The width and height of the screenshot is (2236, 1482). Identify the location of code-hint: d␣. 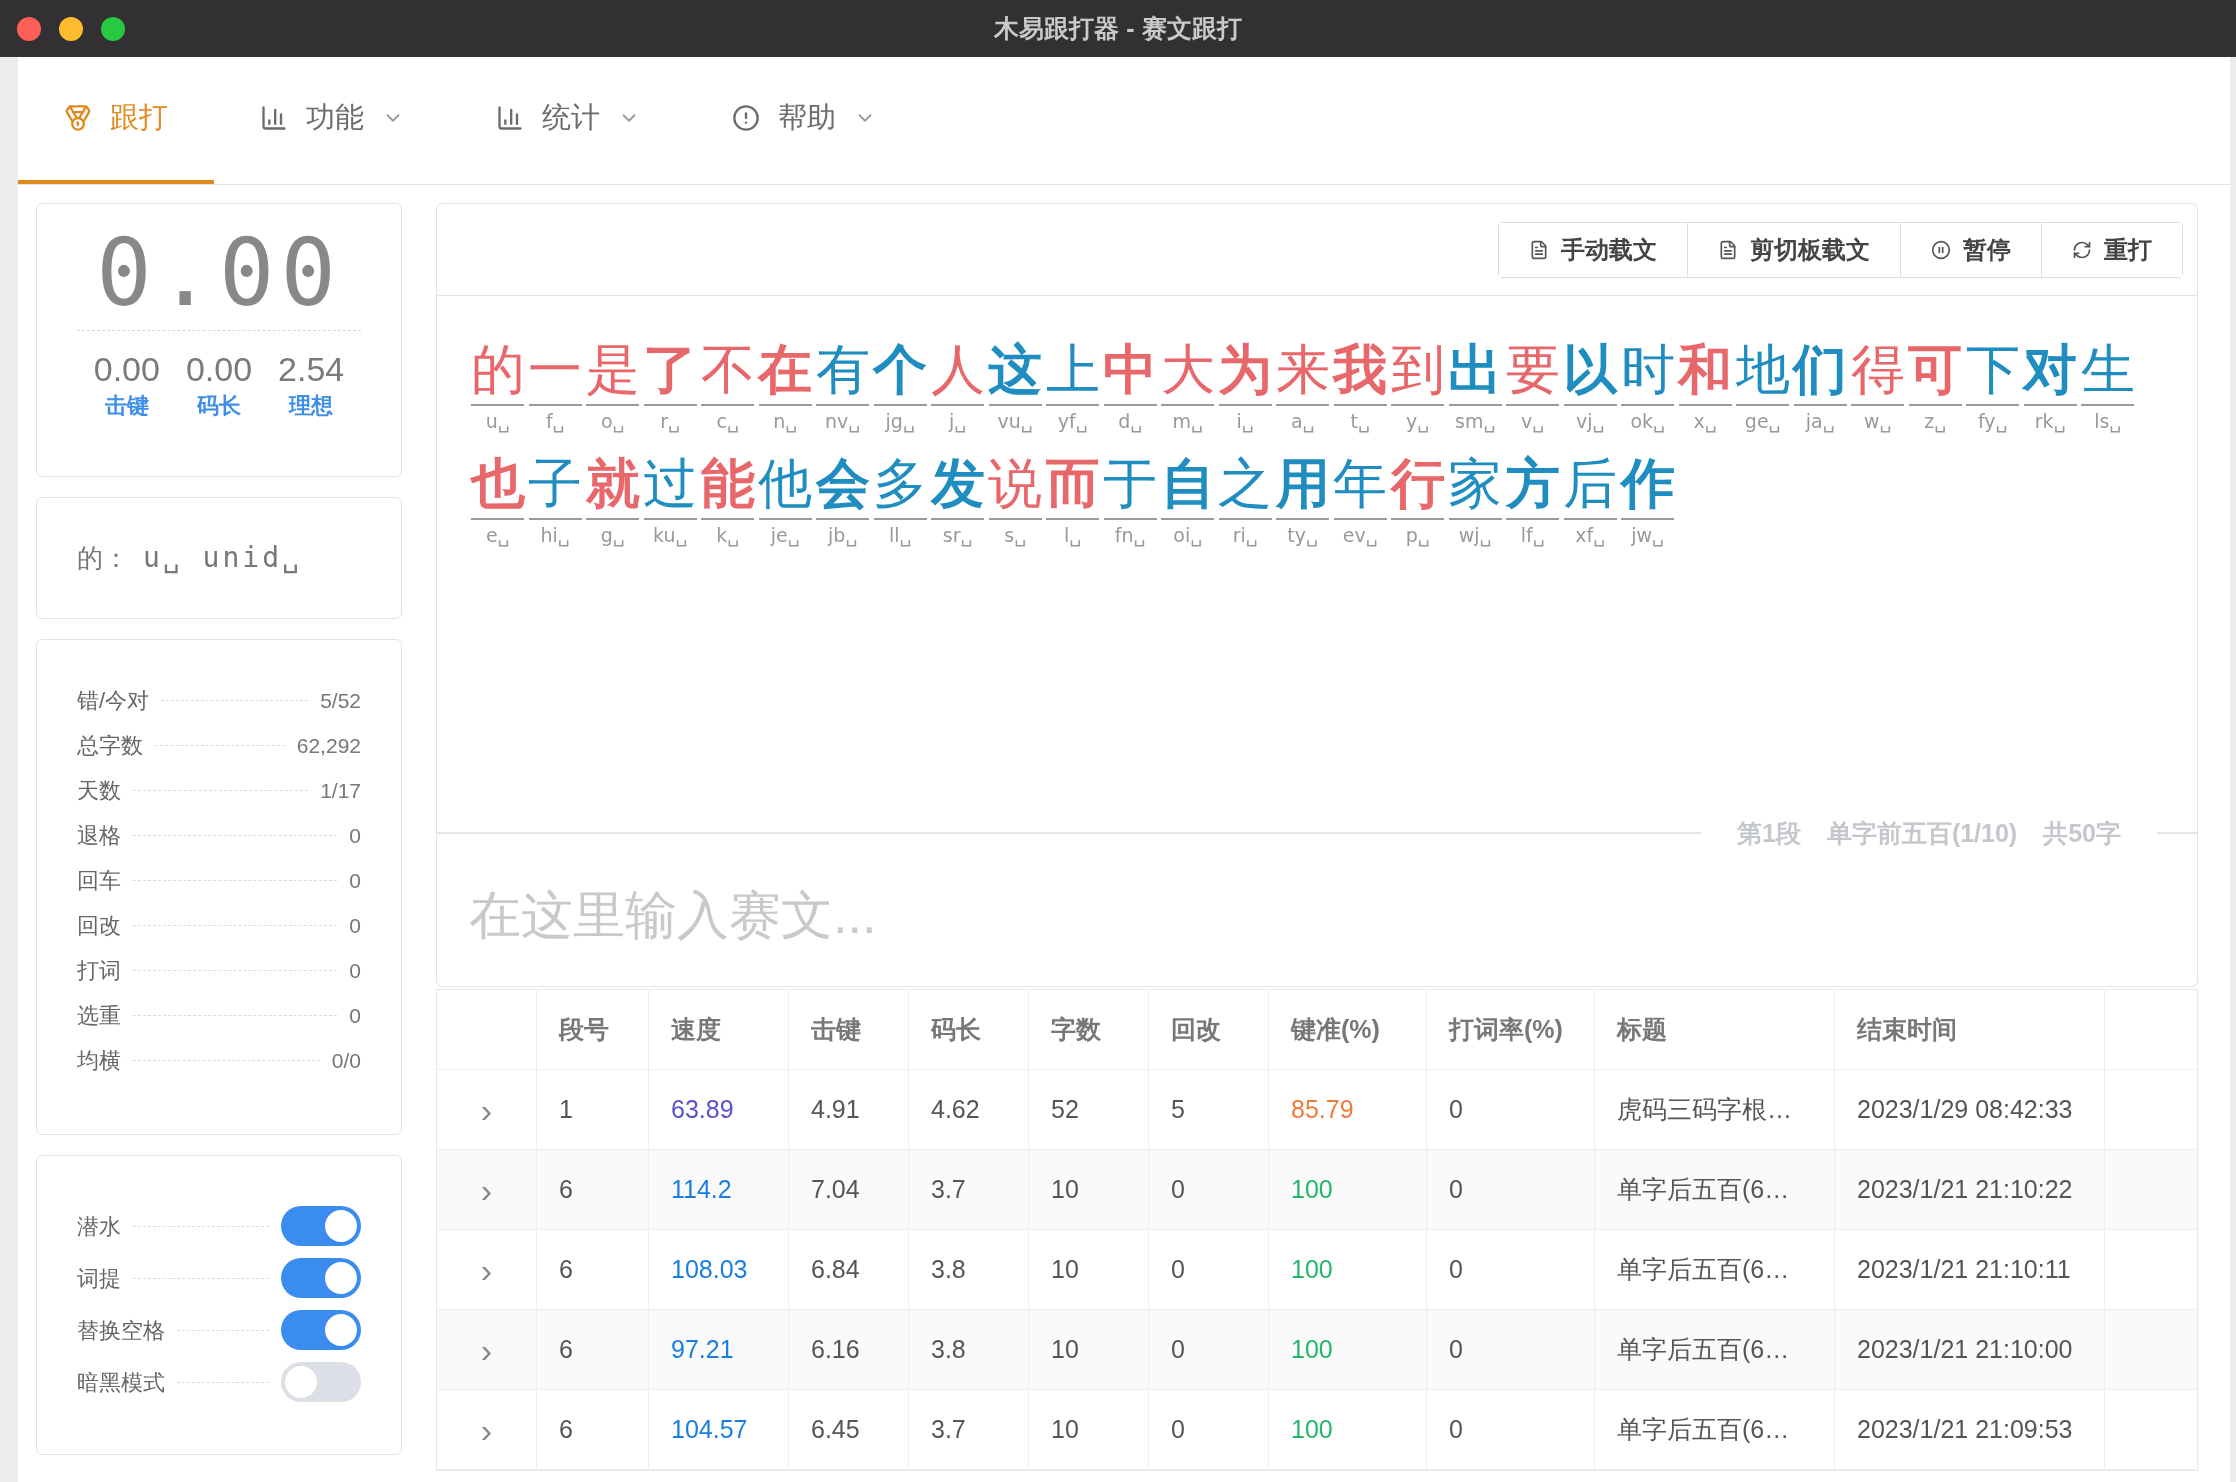
(1130, 422).